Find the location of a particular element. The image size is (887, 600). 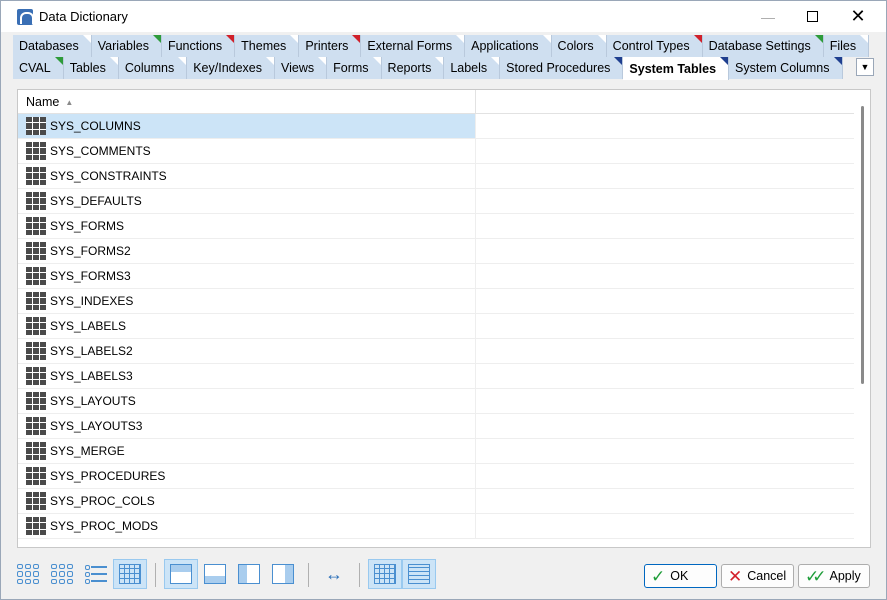

name-cell: SYS_FORMS3 is located at coordinates (247, 276).